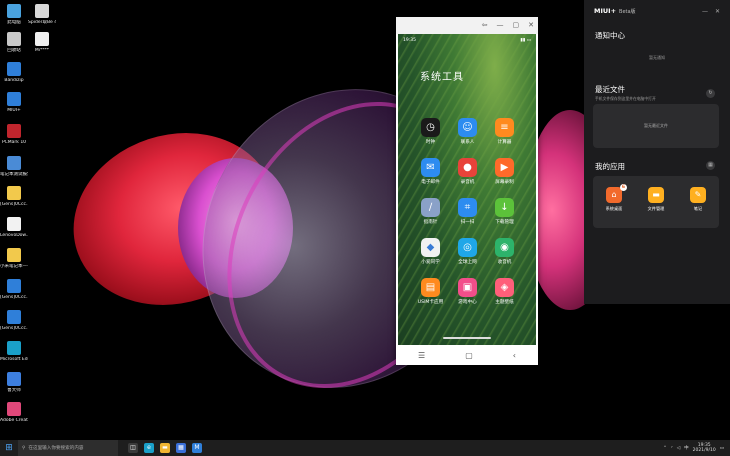  What do you see at coordinates (504, 222) in the screenshot?
I see `phone-app-label: 下载管理` at bounding box center [504, 222].